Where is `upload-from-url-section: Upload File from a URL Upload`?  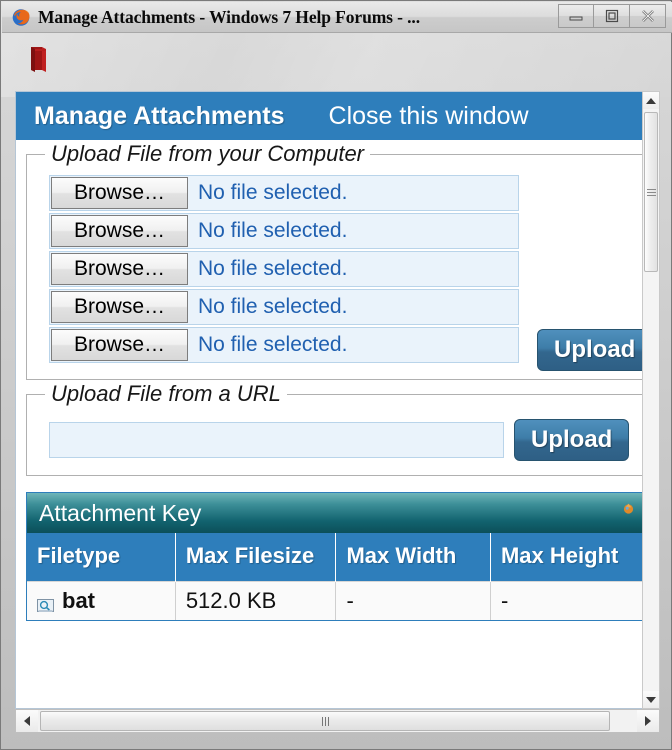 upload-from-url-section: Upload File from a URL Upload is located at coordinates (334, 428).